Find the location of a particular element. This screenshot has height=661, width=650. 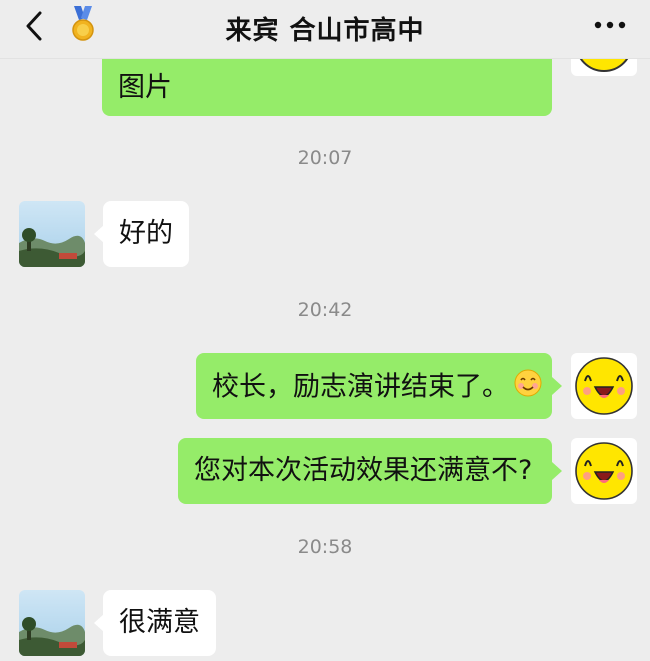

message-text: 很满意 is located at coordinates (159, 622).